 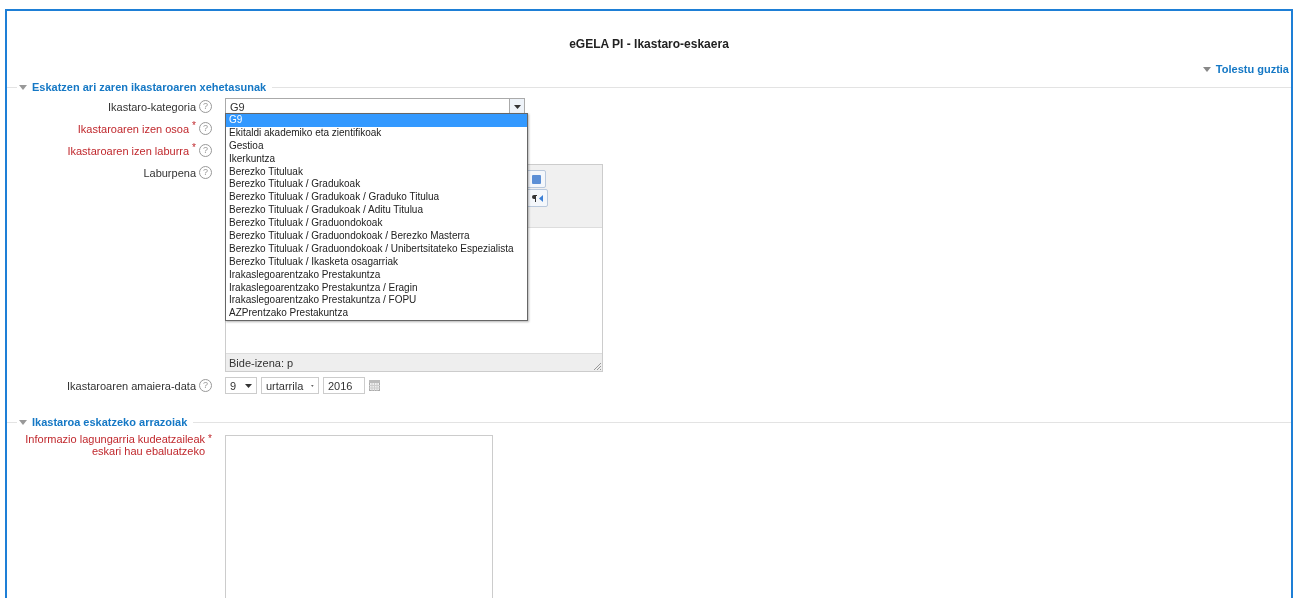 What do you see at coordinates (151, 106) in the screenshot?
I see `field-label: Ikastaro-kategoria` at bounding box center [151, 106].